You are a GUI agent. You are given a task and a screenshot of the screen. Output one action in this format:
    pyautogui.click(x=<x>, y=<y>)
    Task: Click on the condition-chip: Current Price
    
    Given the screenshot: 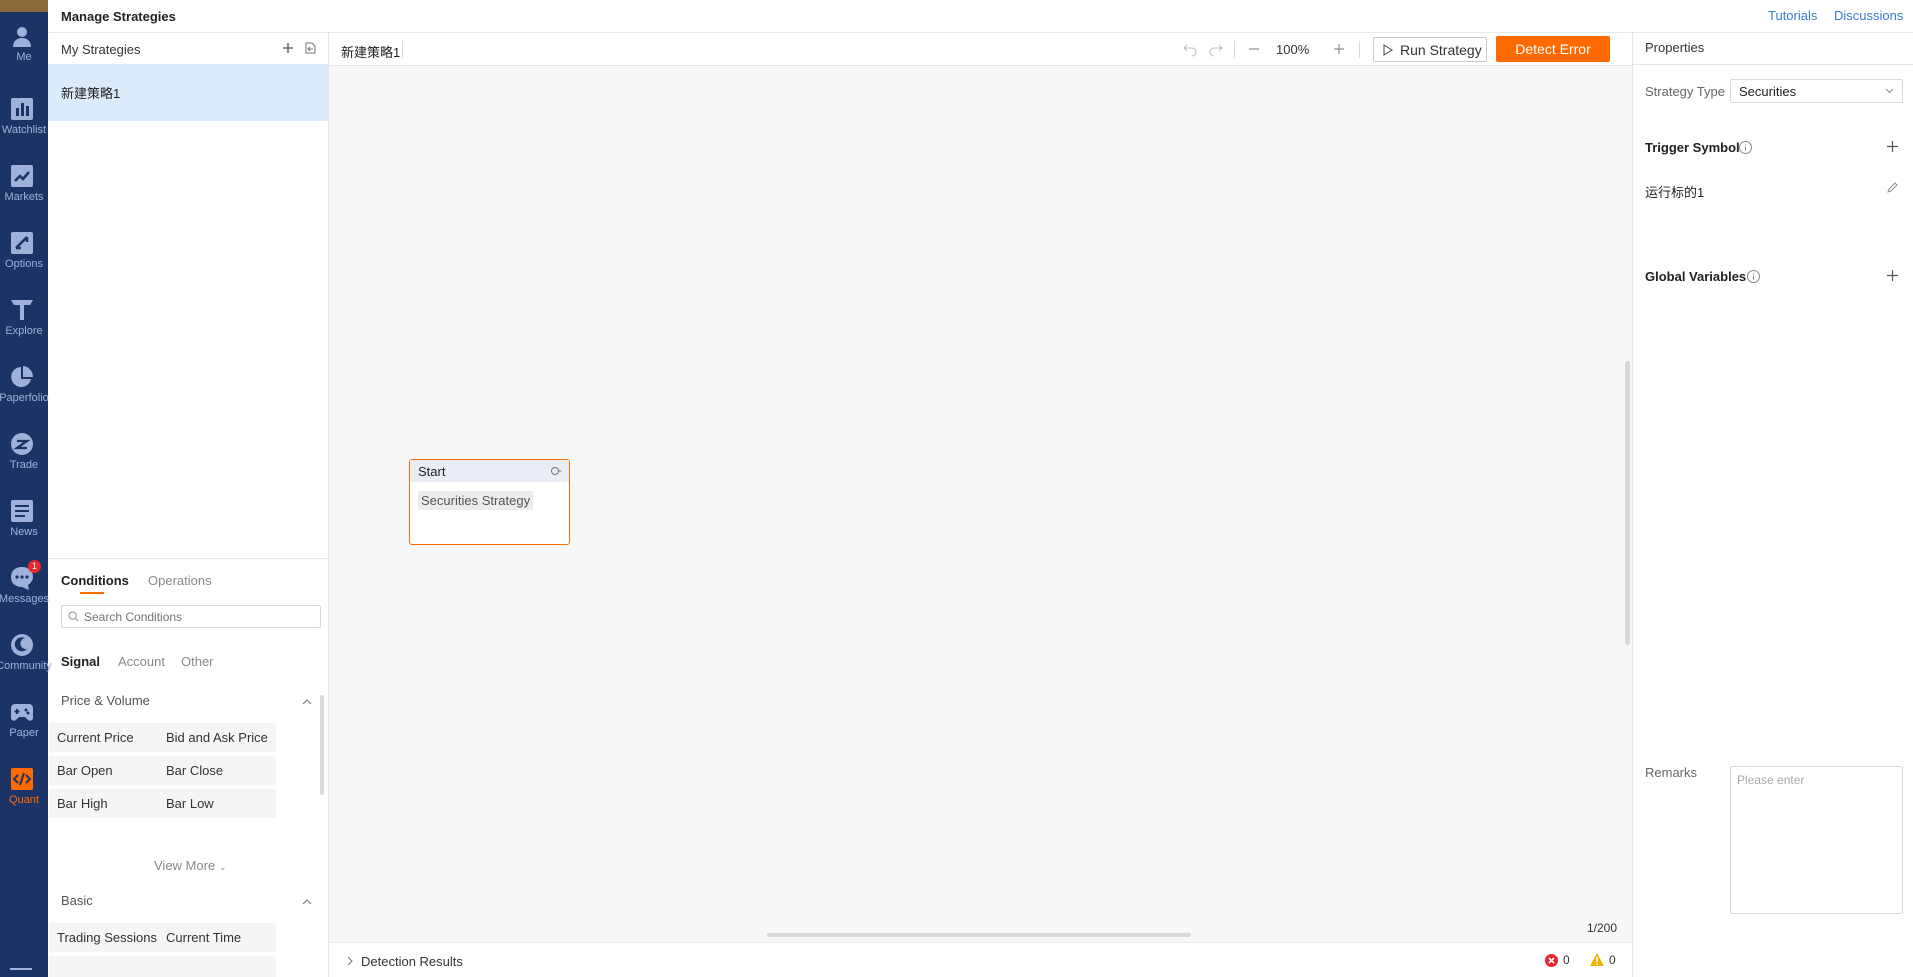 What is the action you would take?
    pyautogui.click(x=108, y=737)
    